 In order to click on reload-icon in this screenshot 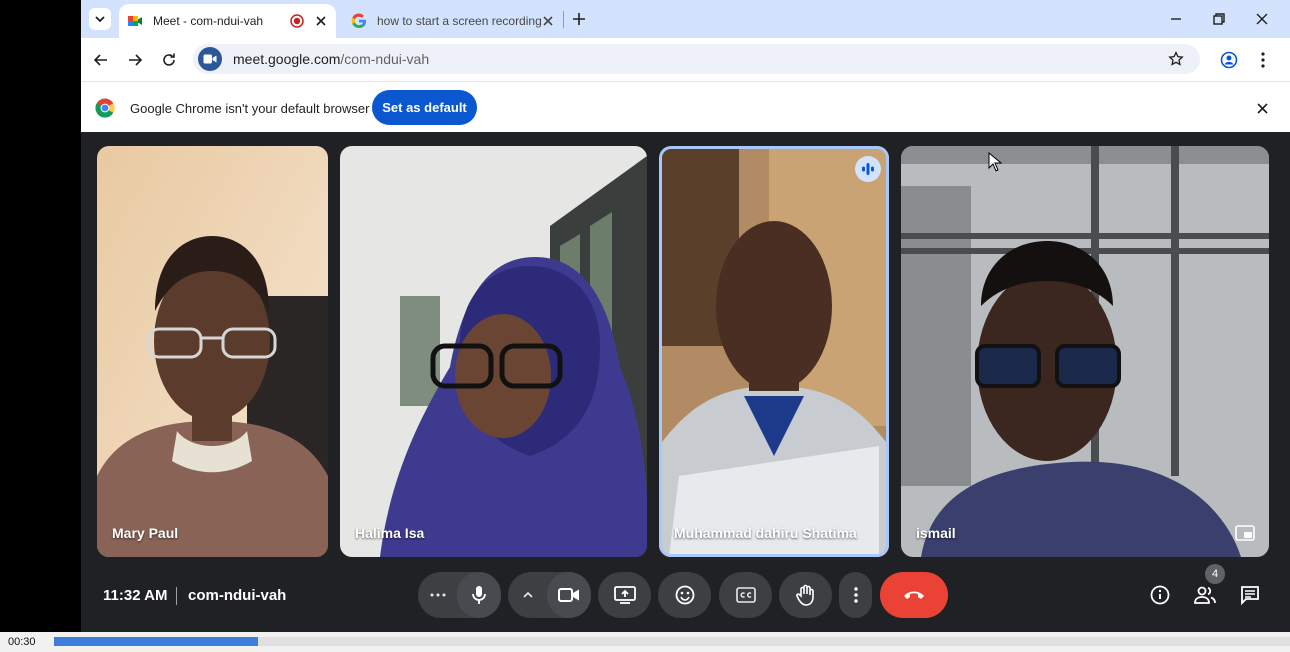, I will do `click(169, 59)`.